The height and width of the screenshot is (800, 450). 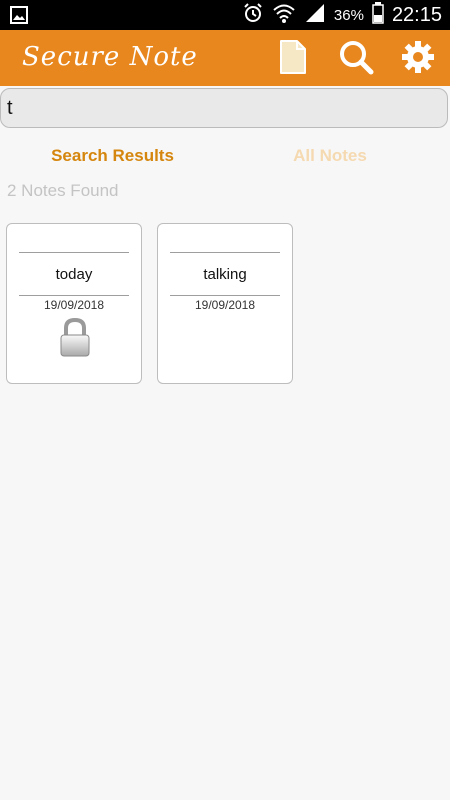 I want to click on note-card-today: today 19/09/2018, so click(x=74, y=303).